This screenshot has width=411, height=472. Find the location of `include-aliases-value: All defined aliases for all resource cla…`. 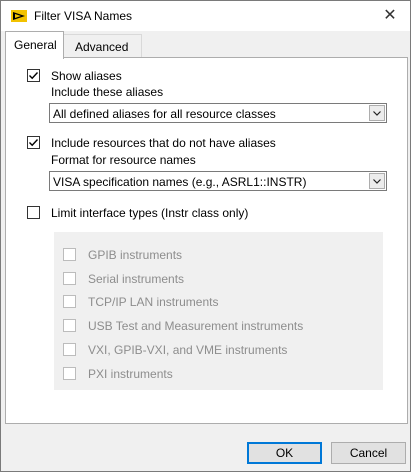

include-aliases-value: All defined aliases for all resource cla… is located at coordinates (164, 114).